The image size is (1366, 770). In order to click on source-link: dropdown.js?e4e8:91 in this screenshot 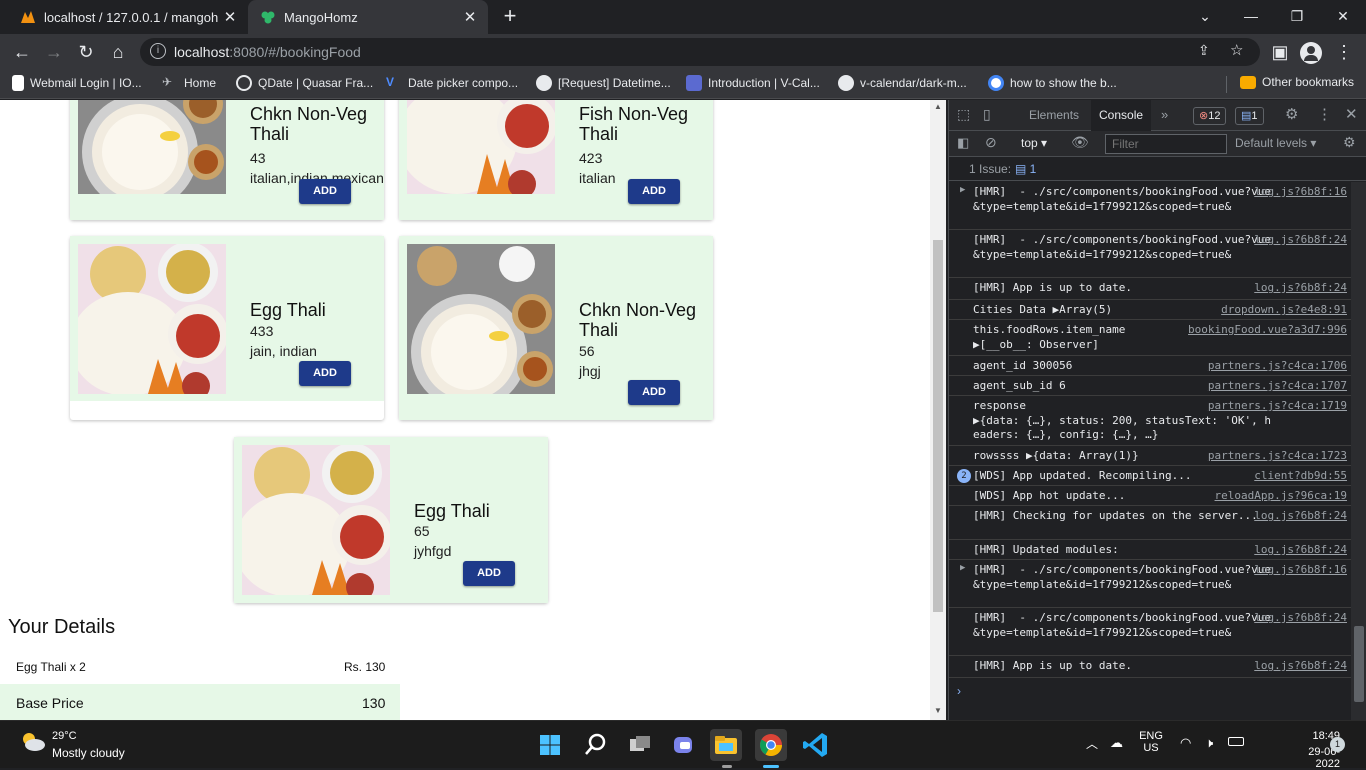, I will do `click(1284, 309)`.